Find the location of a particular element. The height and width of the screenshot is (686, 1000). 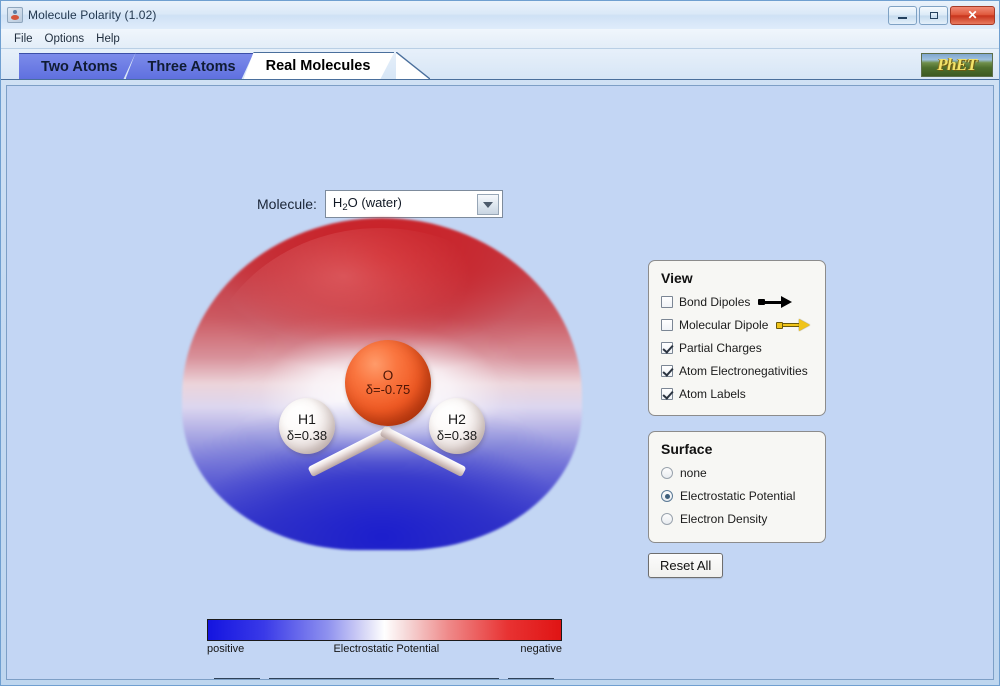

molecule-value: H2O (water) is located at coordinates (367, 204).